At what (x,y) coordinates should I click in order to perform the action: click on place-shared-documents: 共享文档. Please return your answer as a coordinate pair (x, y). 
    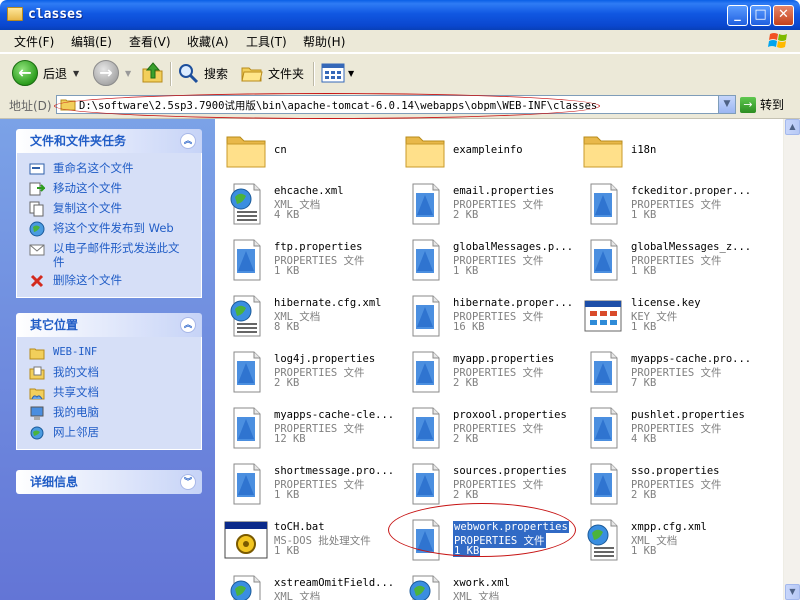
    Looking at the image, I should click on (109, 393).